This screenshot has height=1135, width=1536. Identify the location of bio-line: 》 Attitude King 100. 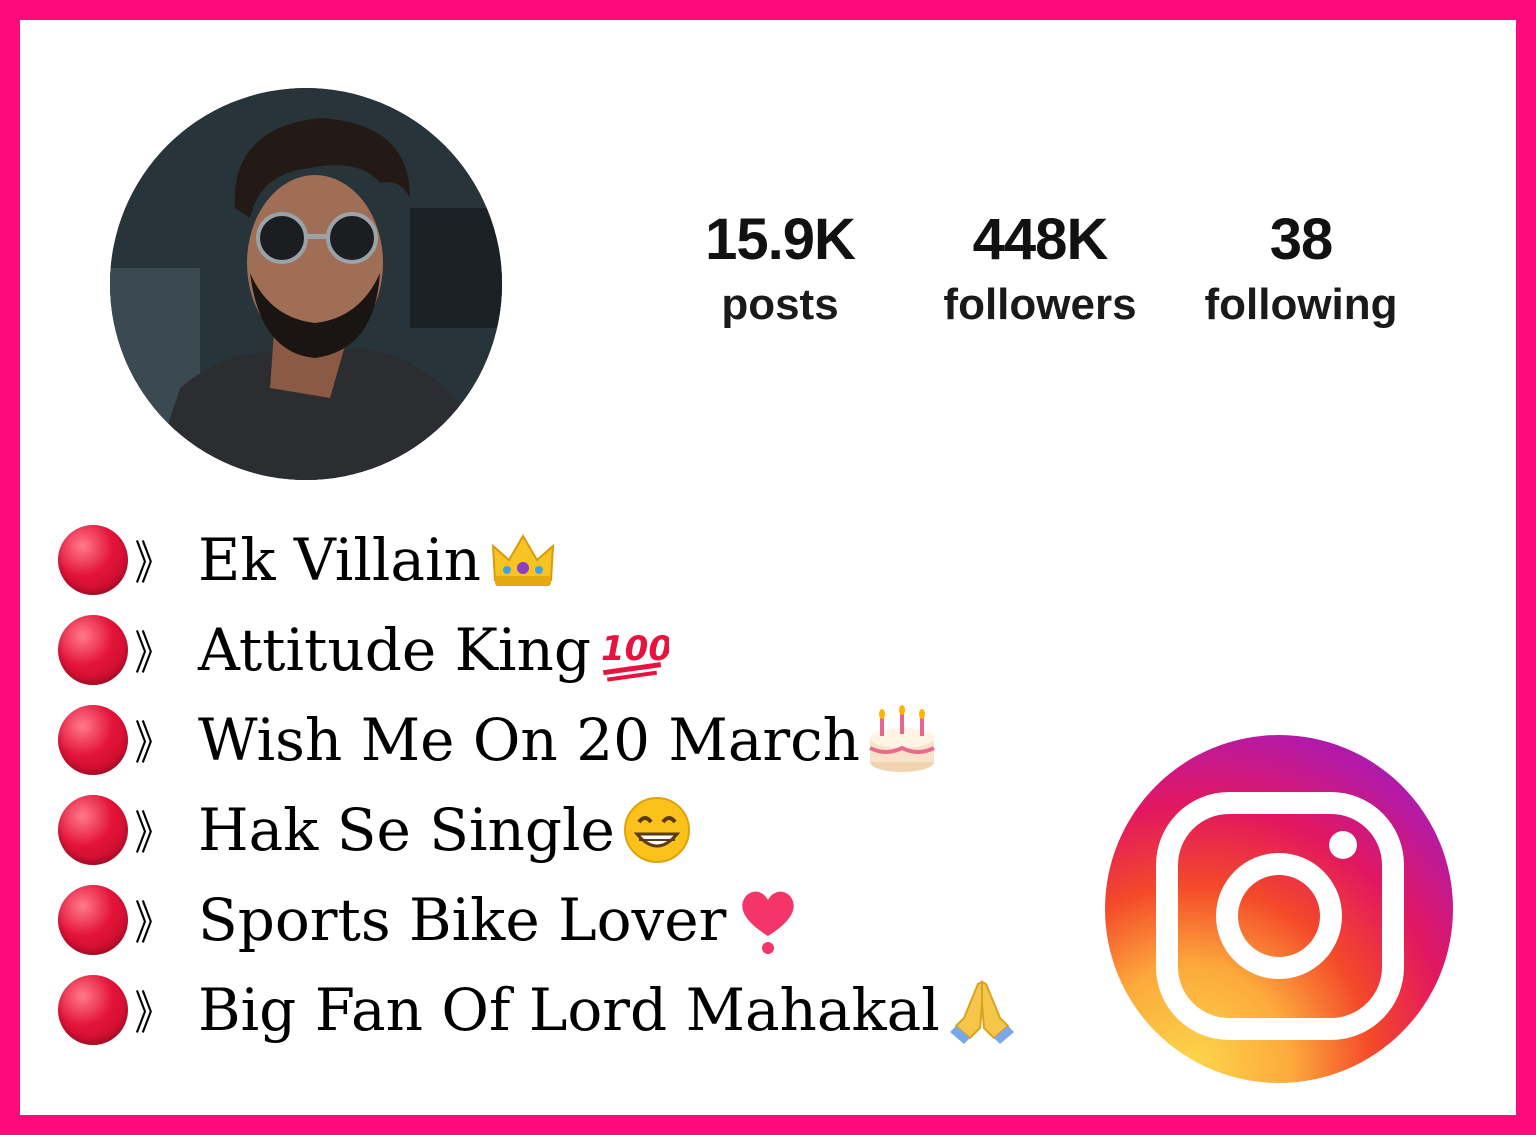
(538, 650).